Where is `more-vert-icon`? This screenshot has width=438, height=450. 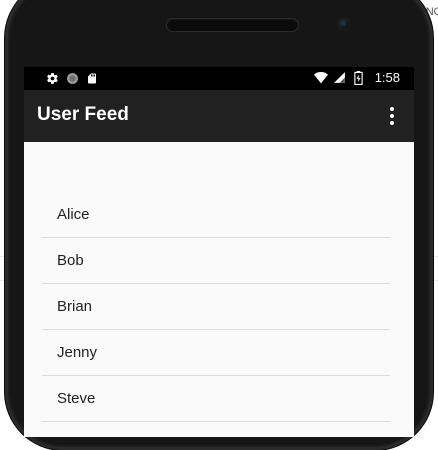
more-vert-icon is located at coordinates (392, 116).